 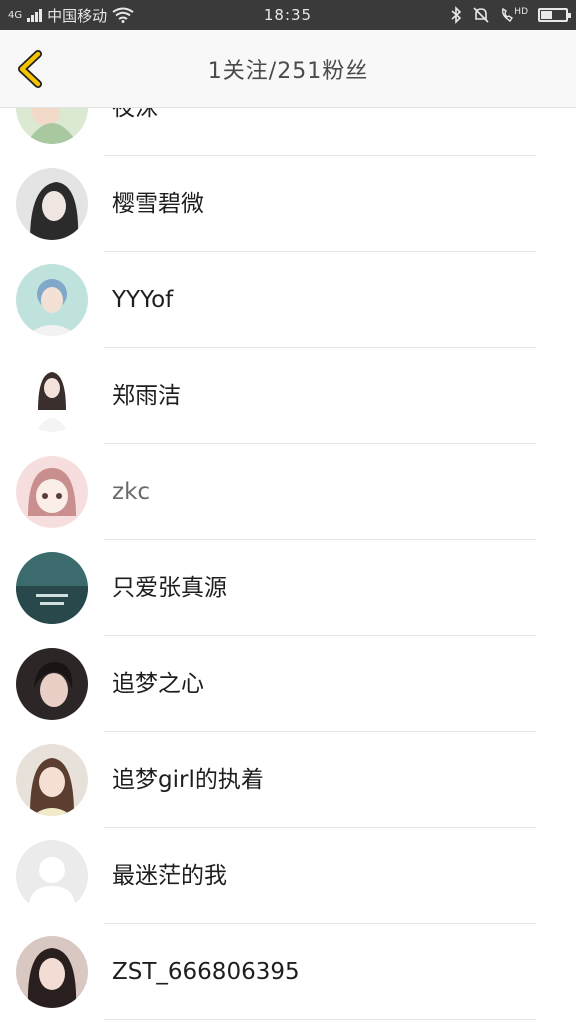 What do you see at coordinates (288, 588) in the screenshot?
I see `list-item: 只爱张真源` at bounding box center [288, 588].